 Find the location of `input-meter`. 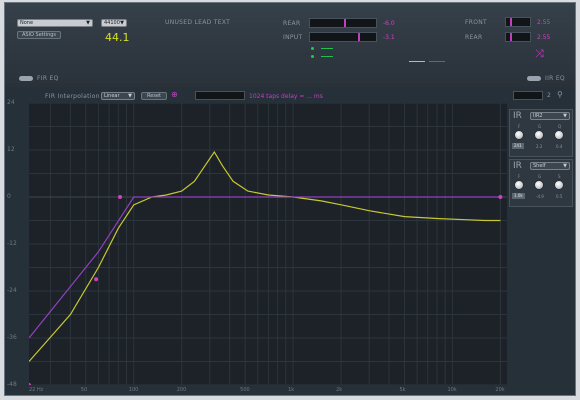

input-meter is located at coordinates (343, 37).